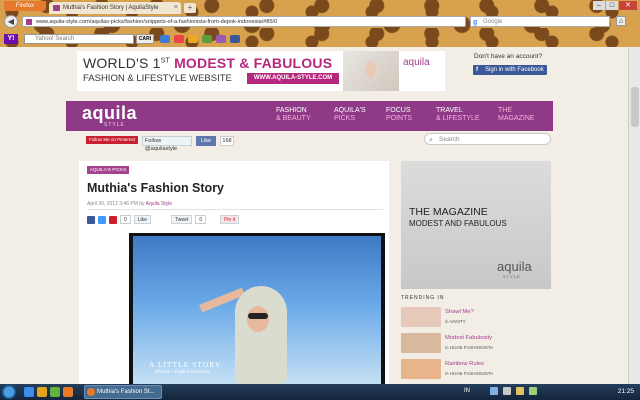 Image resolution: width=640 pixels, height=400 pixels. I want to click on nav-item-line1: FOCUS, so click(398, 110).